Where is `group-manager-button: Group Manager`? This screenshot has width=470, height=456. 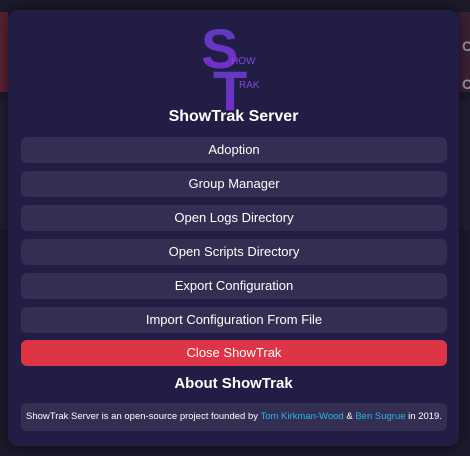
group-manager-button: Group Manager is located at coordinates (234, 184).